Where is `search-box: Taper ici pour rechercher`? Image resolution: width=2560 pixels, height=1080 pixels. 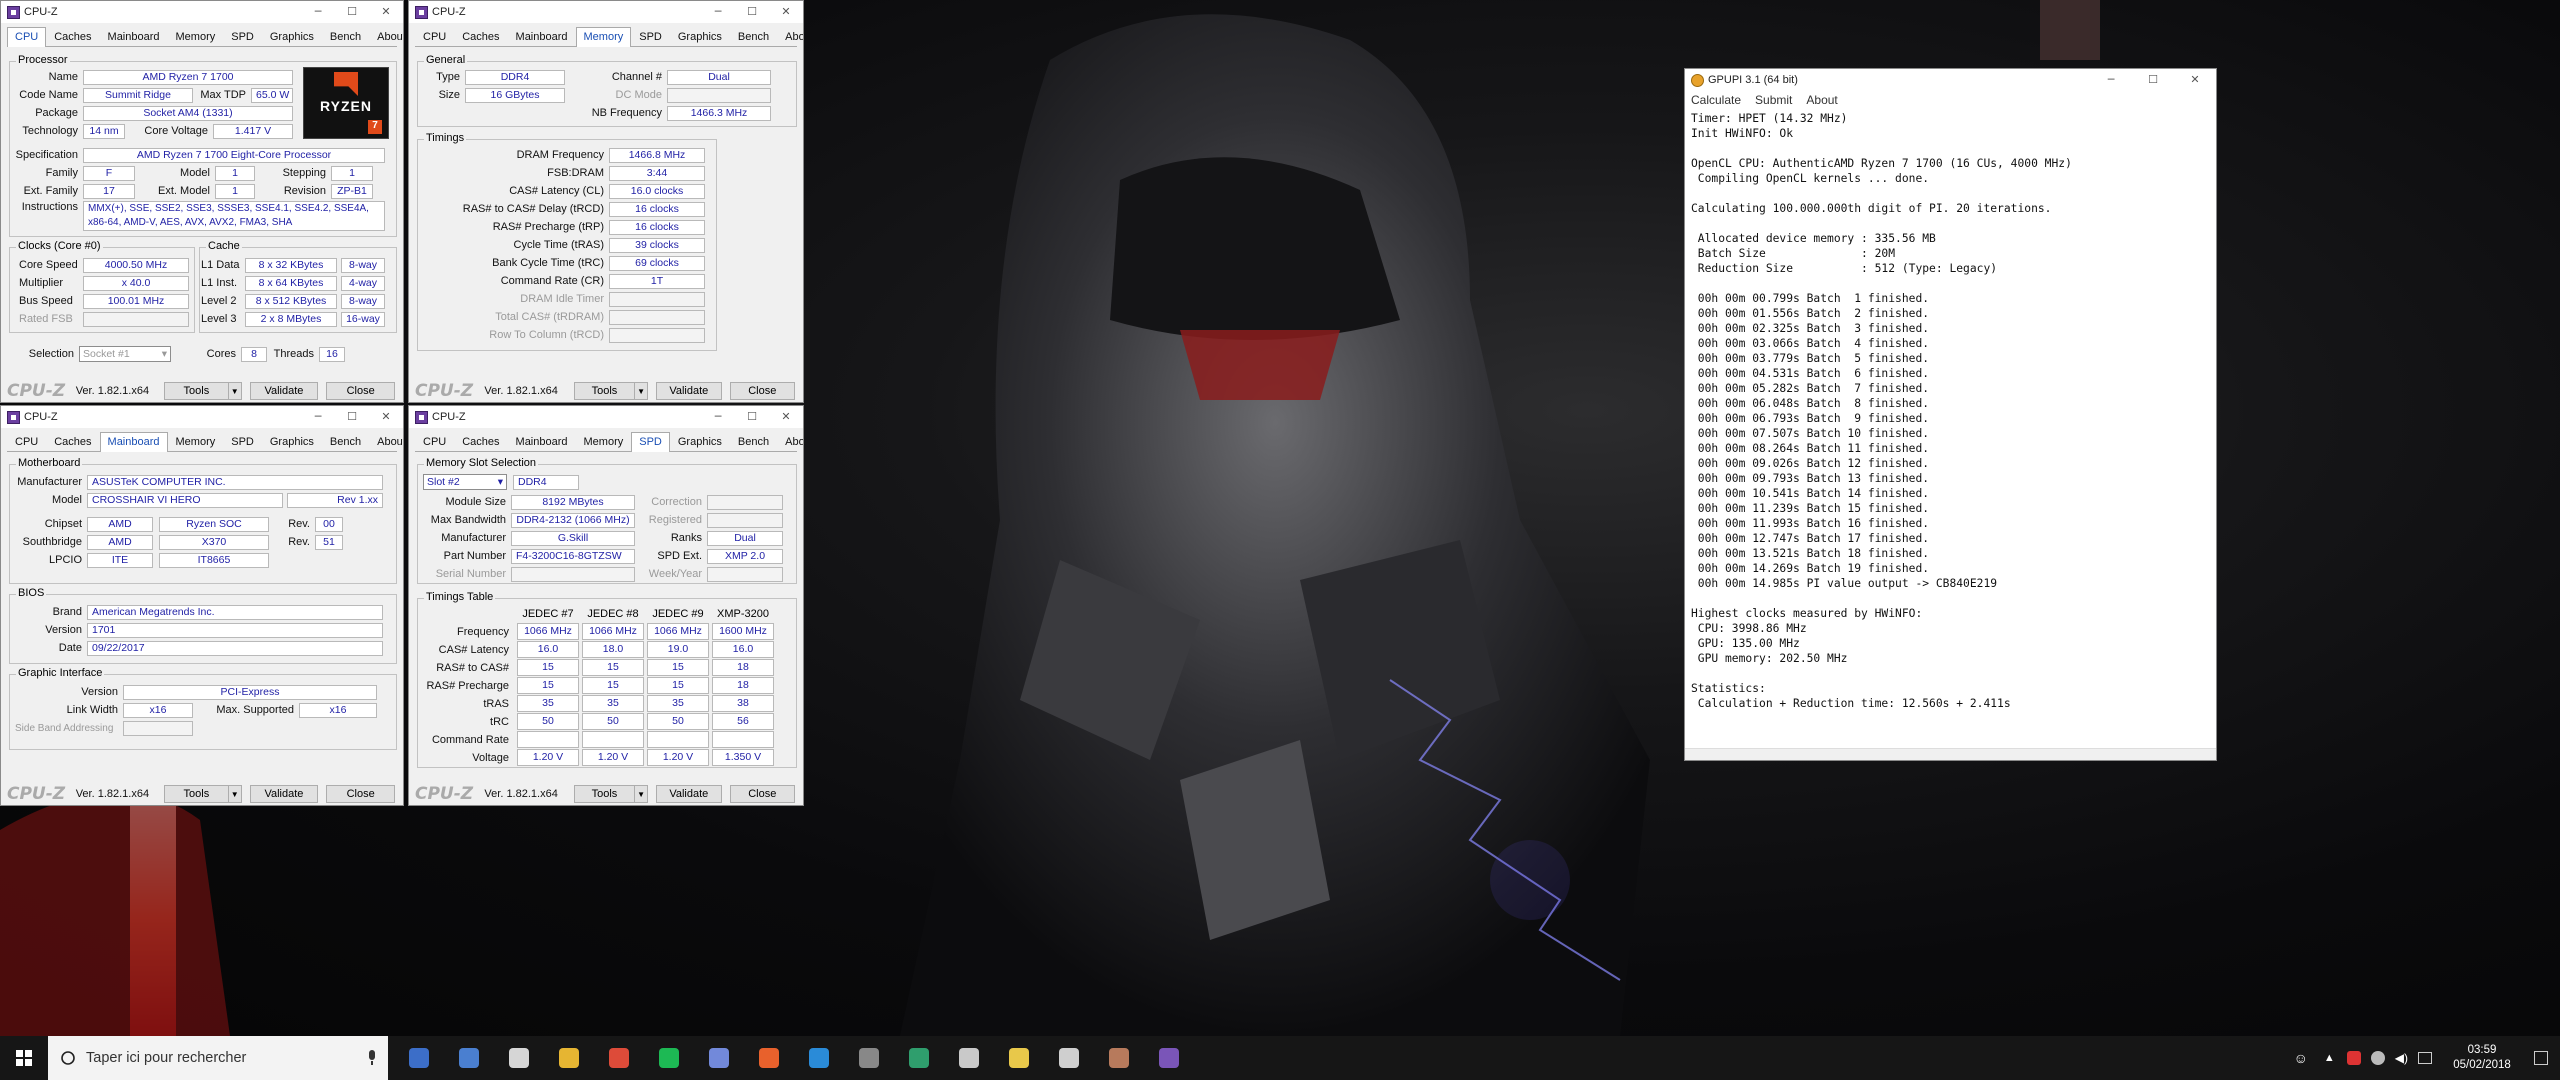 search-box: Taper ici pour rechercher is located at coordinates (218, 1058).